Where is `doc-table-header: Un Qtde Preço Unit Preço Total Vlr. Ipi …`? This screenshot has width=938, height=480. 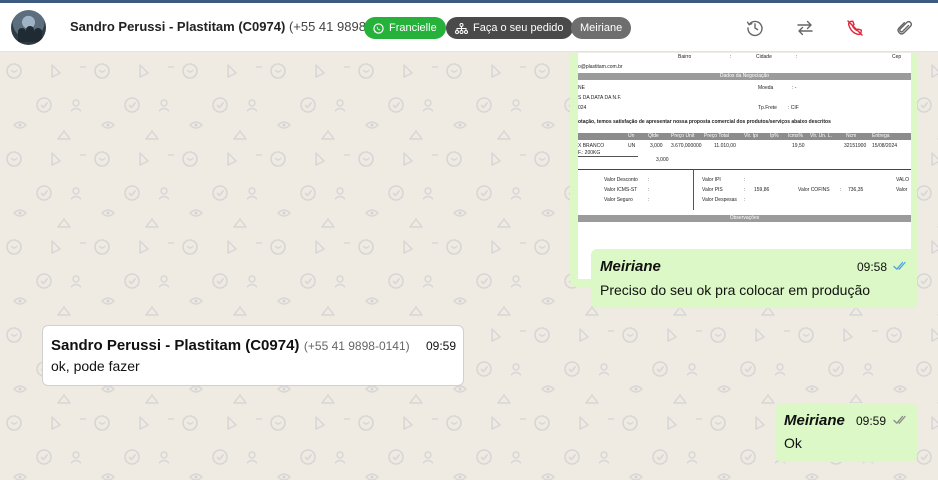
doc-table-header: Un Qtde Preço Unit Preço Total Vlr. Ipi … is located at coordinates (744, 136).